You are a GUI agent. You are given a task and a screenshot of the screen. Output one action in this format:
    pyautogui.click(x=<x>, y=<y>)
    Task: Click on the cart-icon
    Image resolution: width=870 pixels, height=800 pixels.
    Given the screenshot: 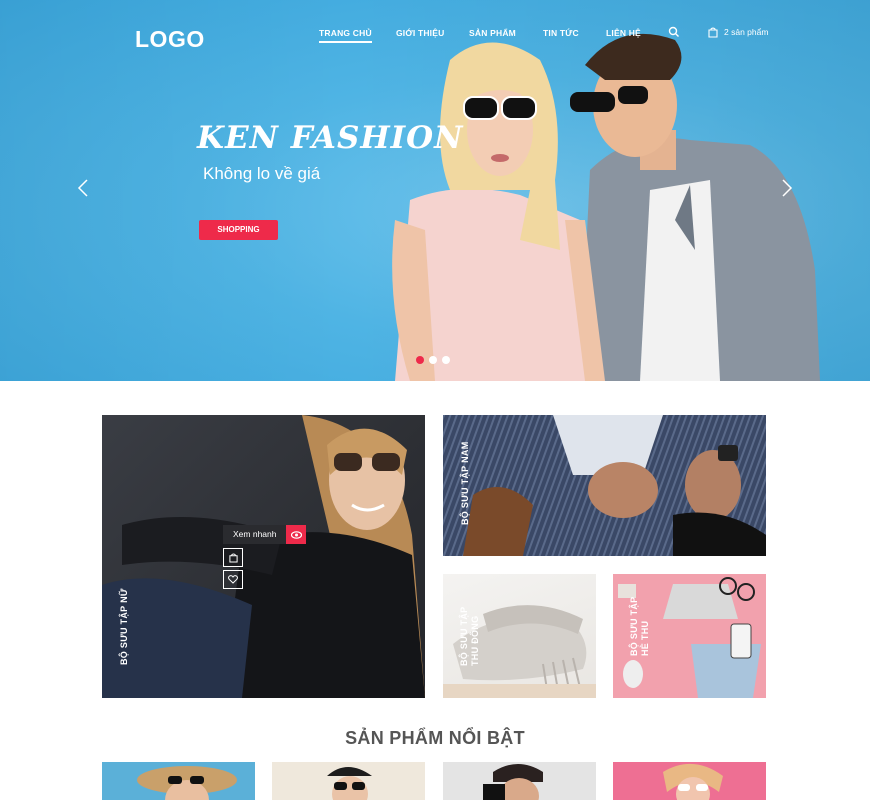 What is the action you would take?
    pyautogui.click(x=713, y=32)
    